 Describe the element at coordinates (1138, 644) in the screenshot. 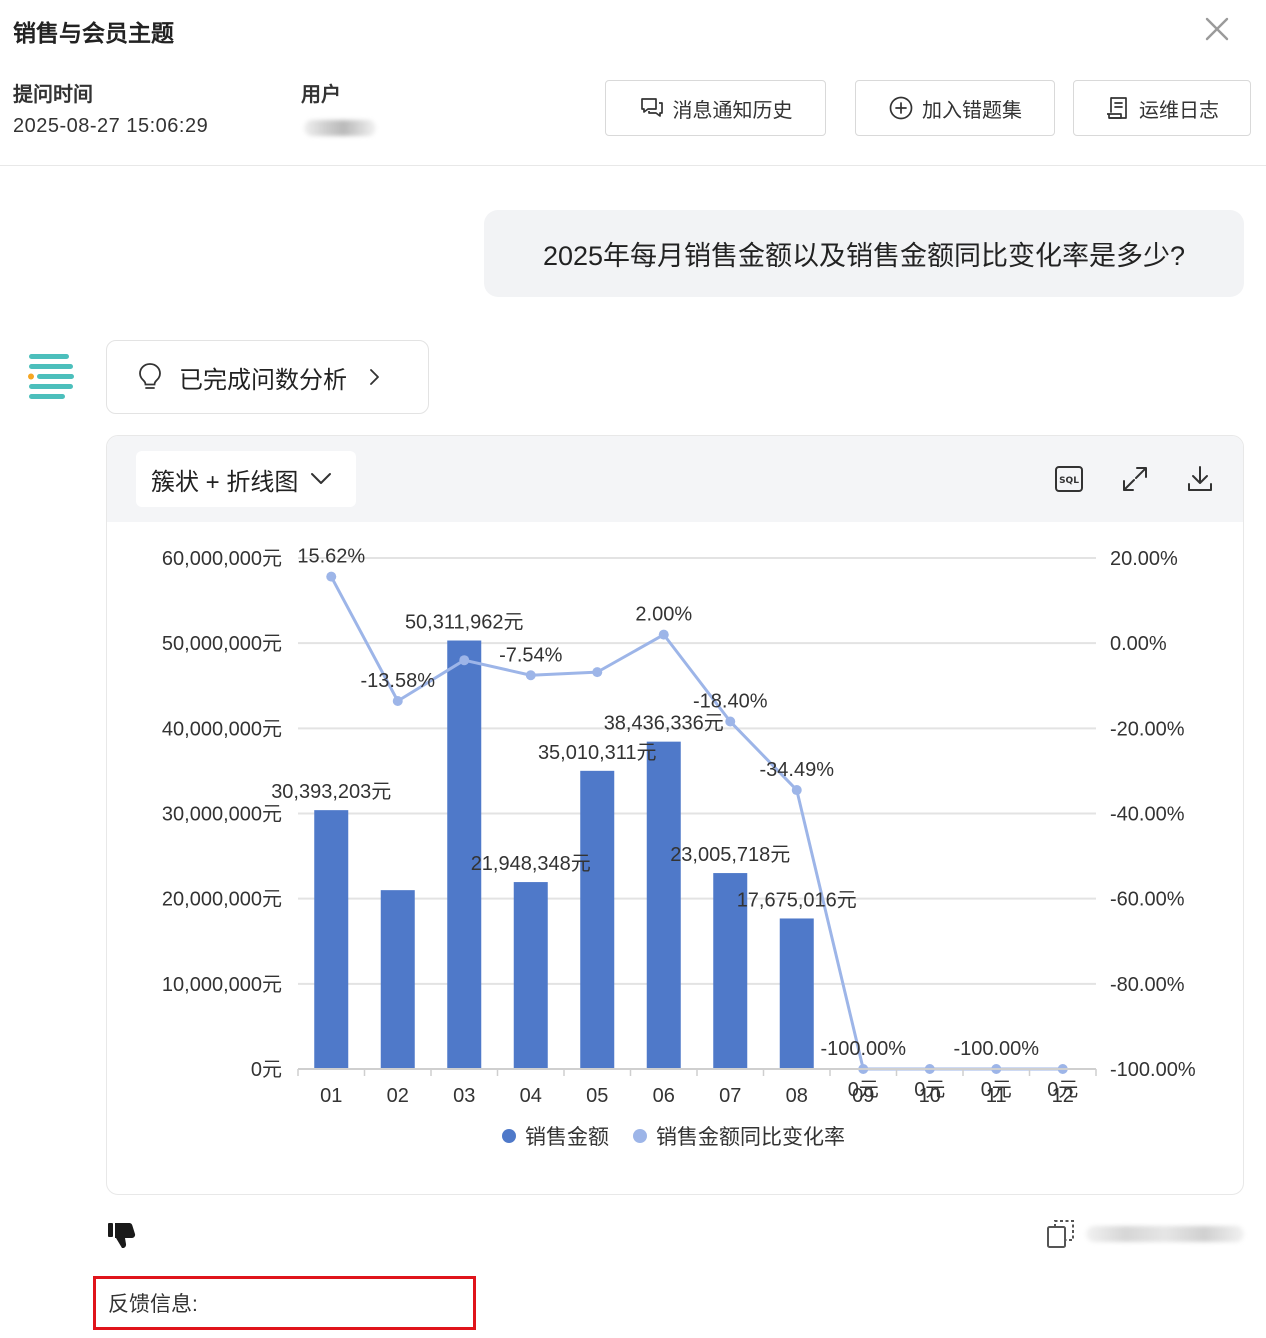

I see `y-right-tick-label: 0.00%` at that location.